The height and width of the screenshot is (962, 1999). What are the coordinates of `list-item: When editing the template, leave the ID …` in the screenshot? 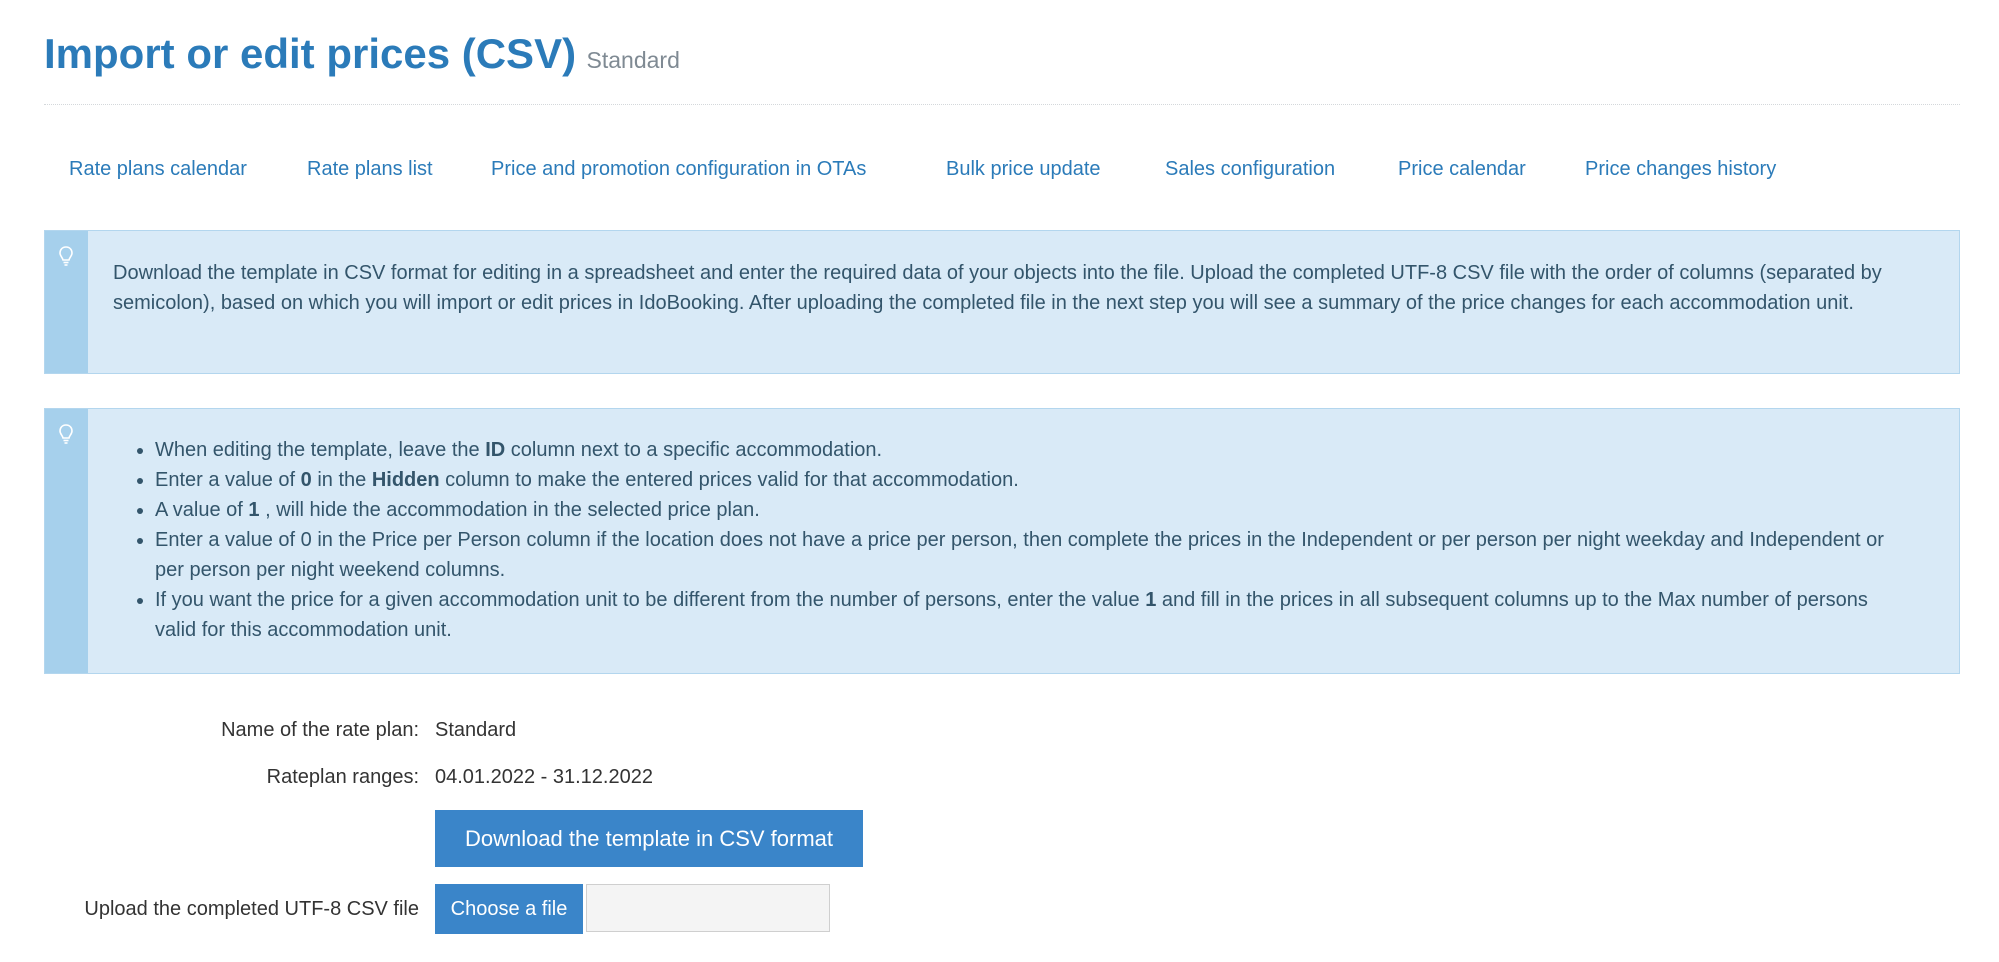 It's located at (1029, 450).